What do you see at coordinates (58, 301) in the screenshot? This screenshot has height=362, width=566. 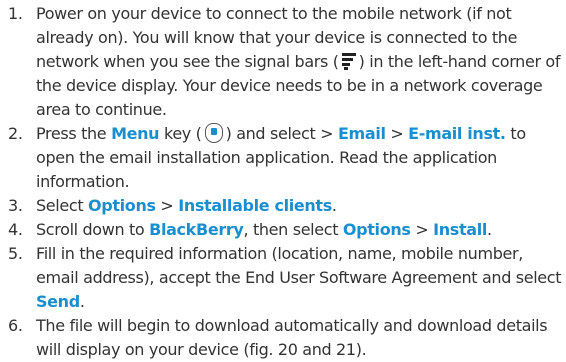 I see `send-term: Send` at bounding box center [58, 301].